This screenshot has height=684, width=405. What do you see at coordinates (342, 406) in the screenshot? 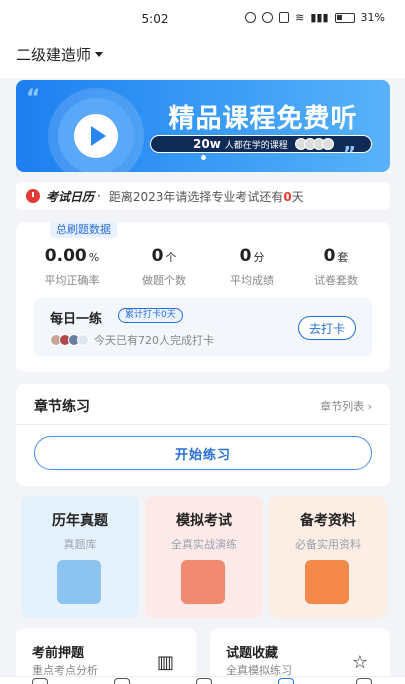
I see `chapter-list-label: 章节列表` at bounding box center [342, 406].